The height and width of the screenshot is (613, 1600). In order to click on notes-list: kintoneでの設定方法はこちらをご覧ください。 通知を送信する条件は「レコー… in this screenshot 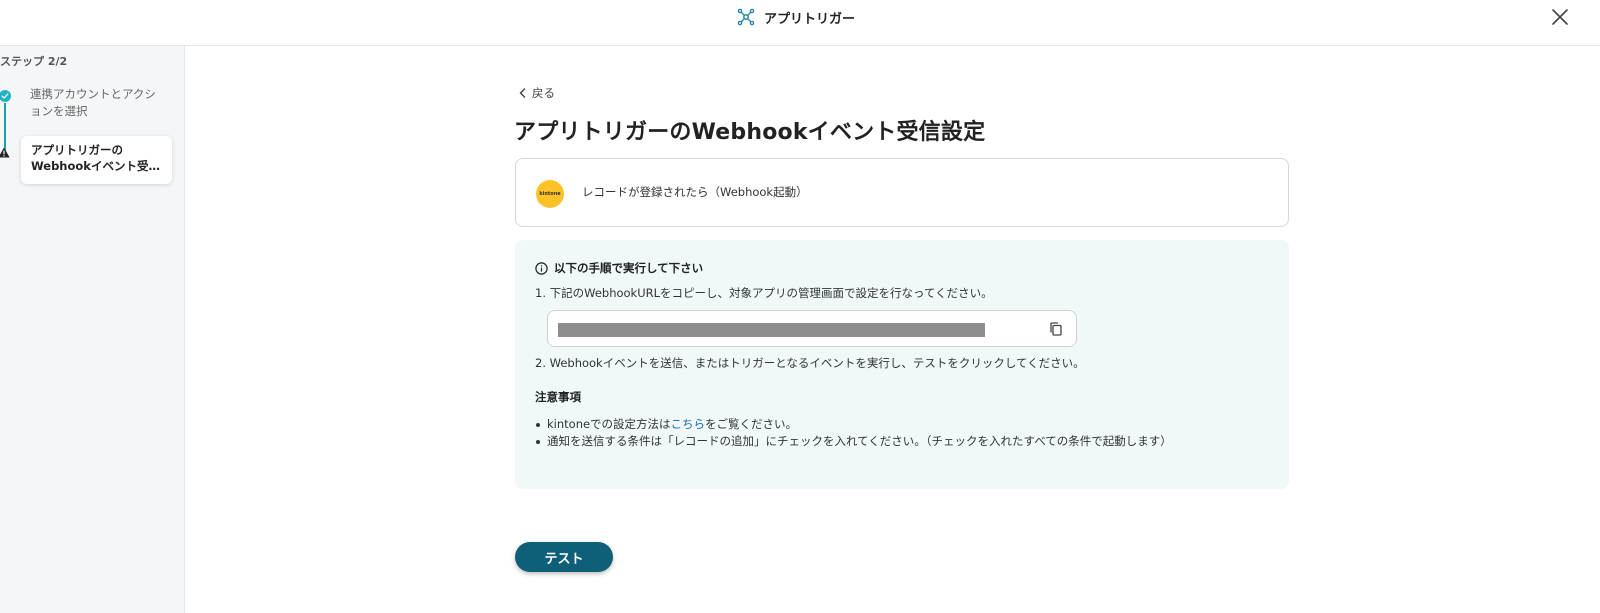, I will do `click(853, 433)`.